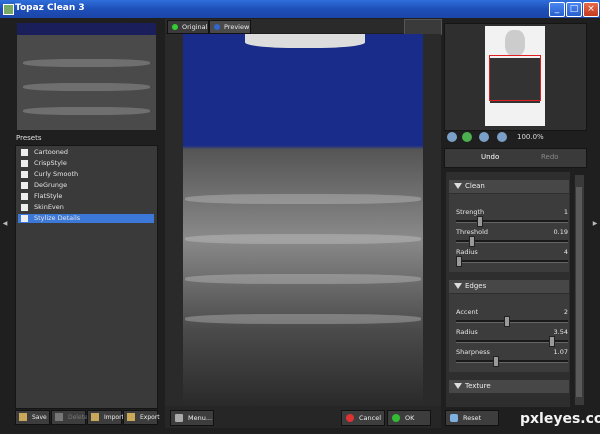 This screenshot has height=434, width=600. What do you see at coordinates (512, 312) in the screenshot?
I see `accent-label: Accent 2` at bounding box center [512, 312].